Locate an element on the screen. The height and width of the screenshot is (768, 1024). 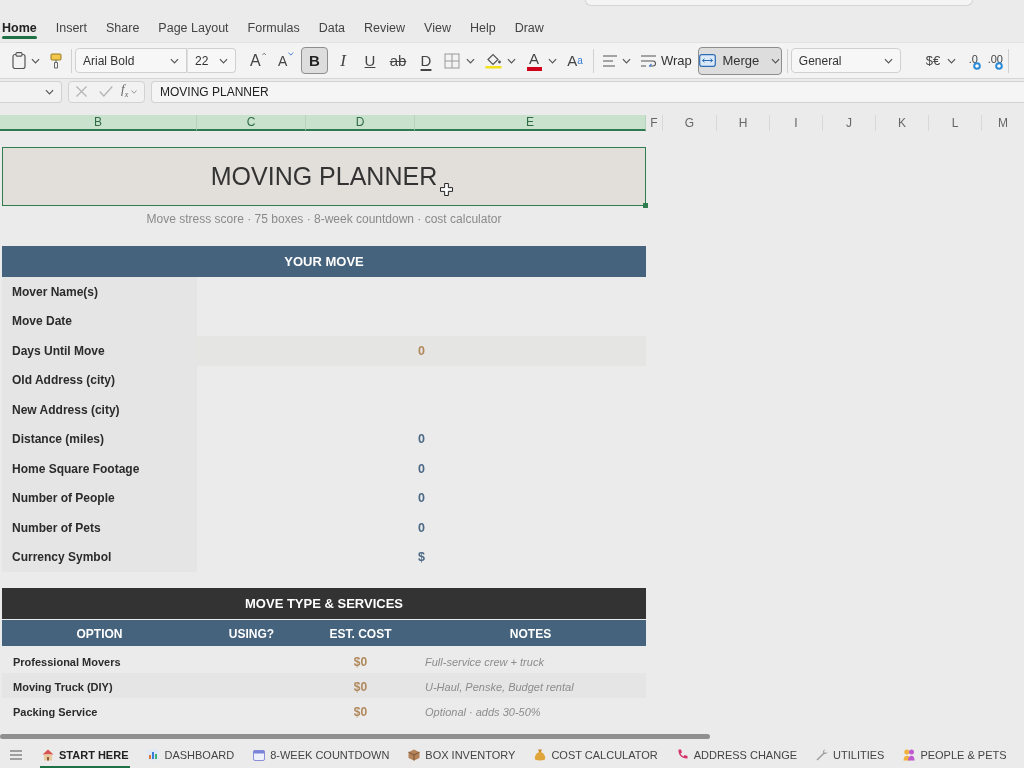
paintbrush-icon is located at coordinates (56, 60).